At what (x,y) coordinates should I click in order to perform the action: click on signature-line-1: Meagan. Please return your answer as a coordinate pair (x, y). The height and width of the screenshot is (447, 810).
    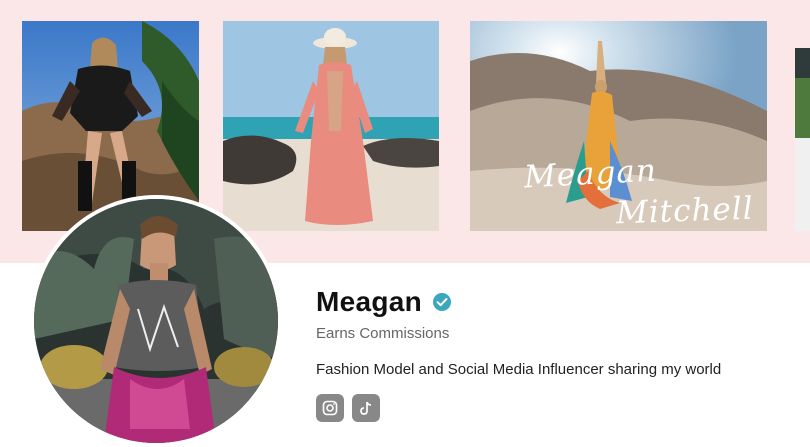
    Looking at the image, I should click on (590, 174).